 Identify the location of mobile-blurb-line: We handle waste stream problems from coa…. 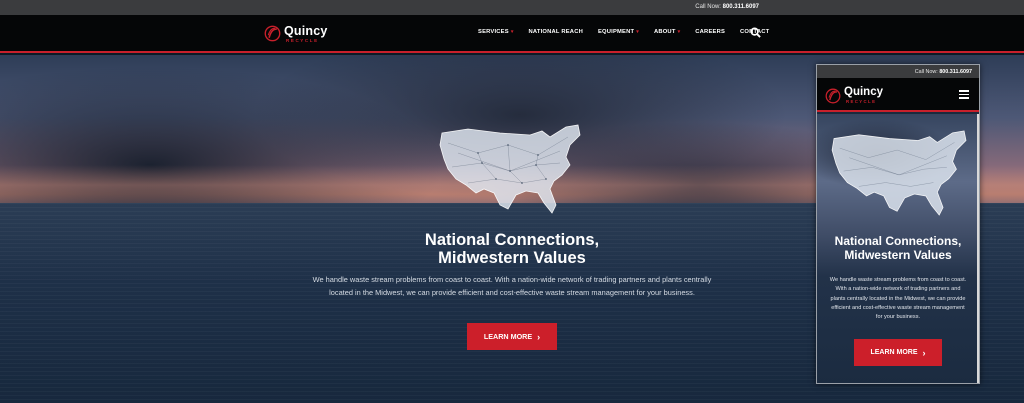
(898, 280).